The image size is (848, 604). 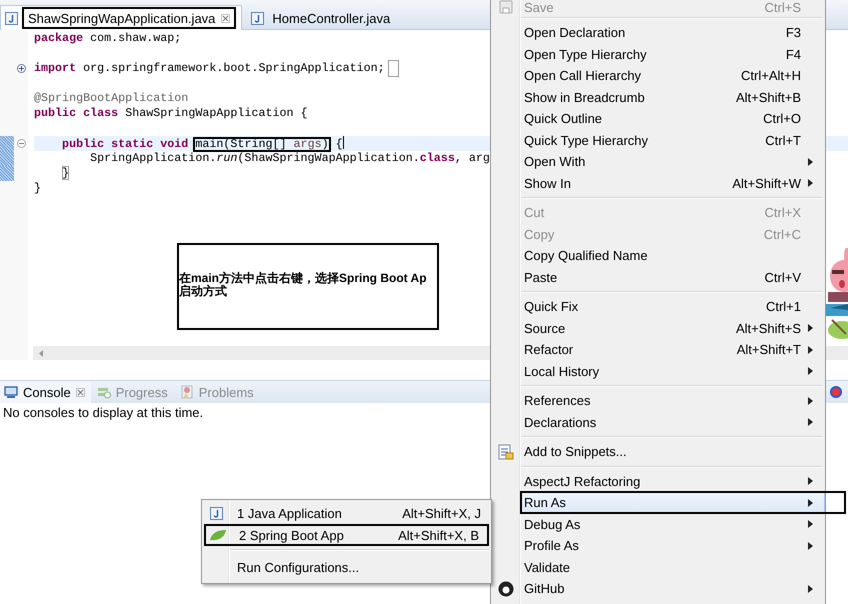 I want to click on menu-item: Local History, so click(x=658, y=371).